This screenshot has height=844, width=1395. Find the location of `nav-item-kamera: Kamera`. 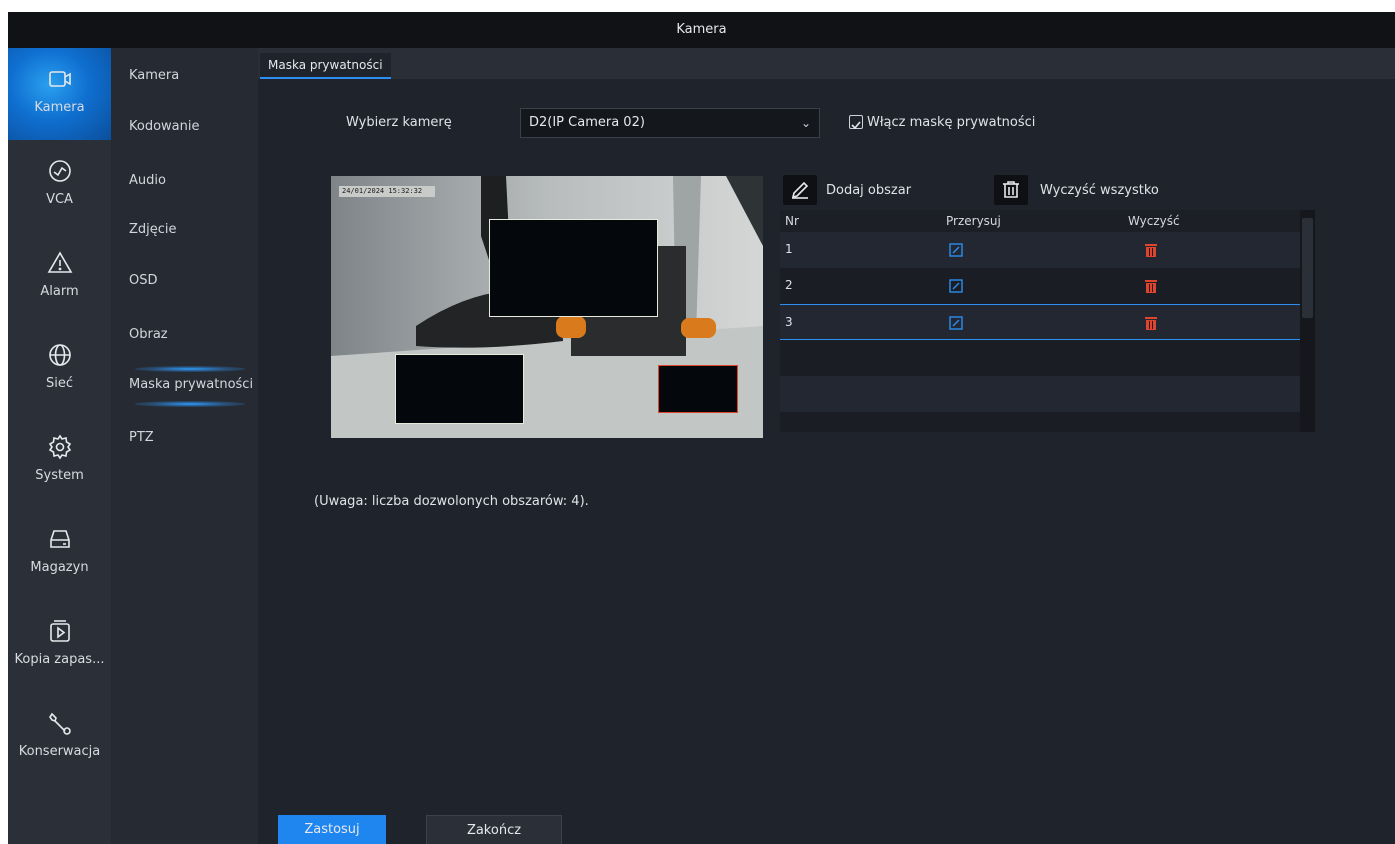

nav-item-kamera: Kamera is located at coordinates (59, 94).